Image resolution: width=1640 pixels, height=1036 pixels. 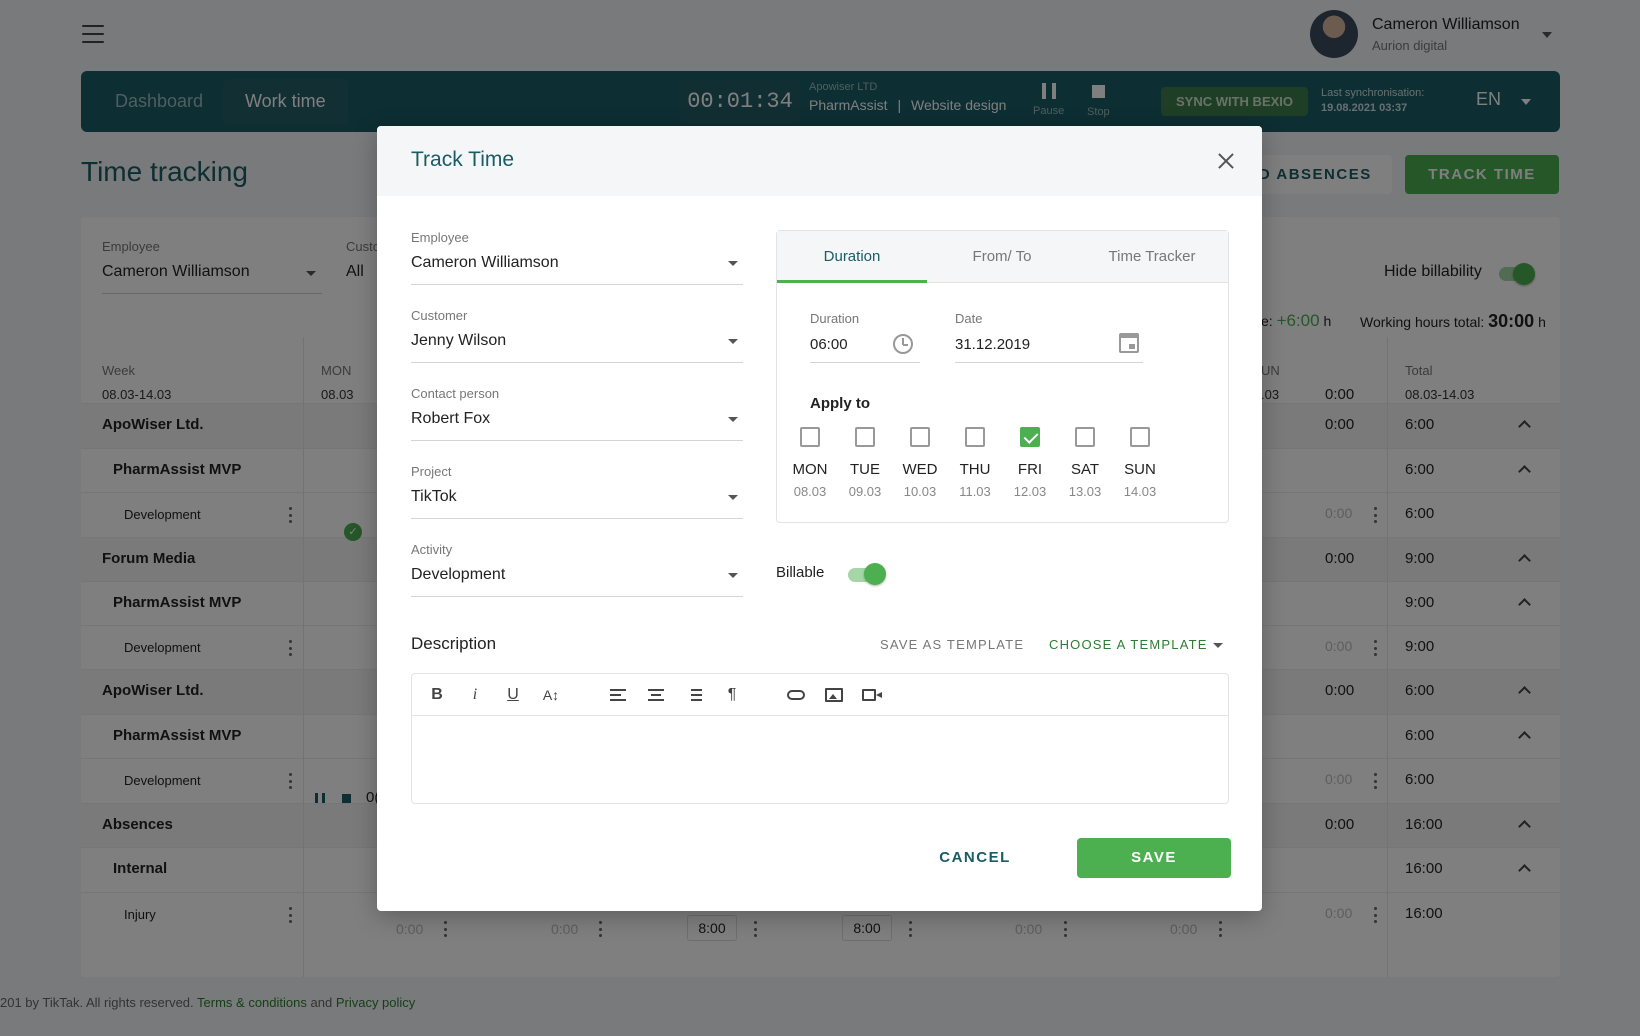 I want to click on day-date: 12.03, so click(x=1030, y=491).